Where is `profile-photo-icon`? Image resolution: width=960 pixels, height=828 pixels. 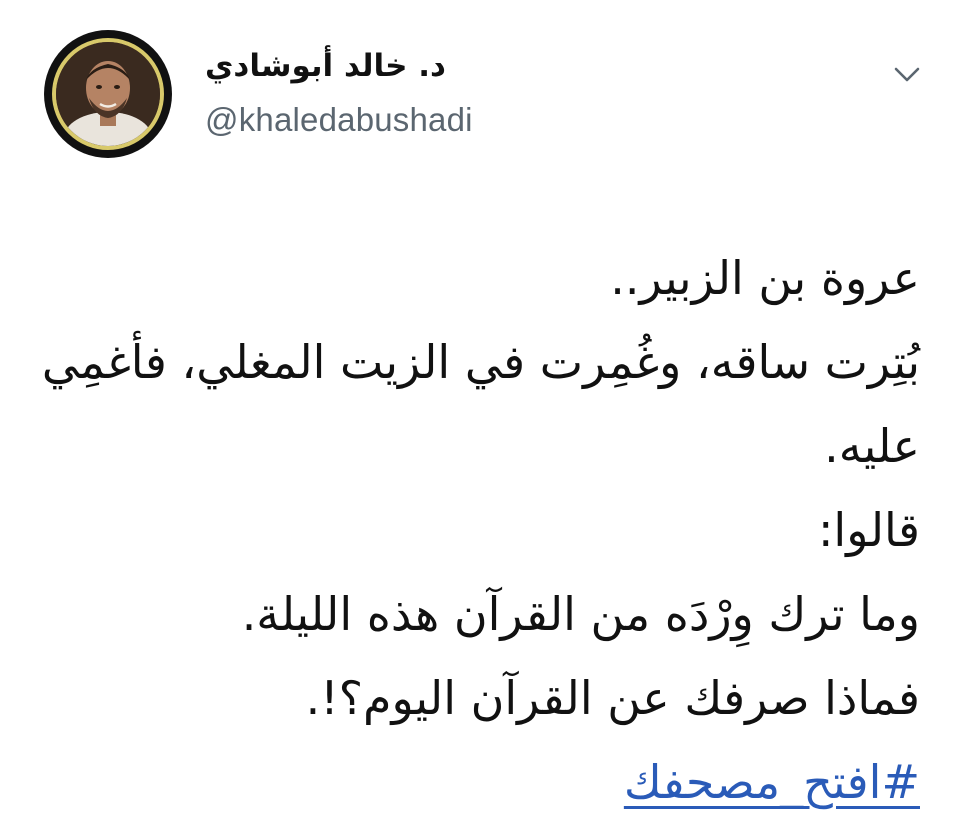
profile-photo-icon is located at coordinates (108, 94).